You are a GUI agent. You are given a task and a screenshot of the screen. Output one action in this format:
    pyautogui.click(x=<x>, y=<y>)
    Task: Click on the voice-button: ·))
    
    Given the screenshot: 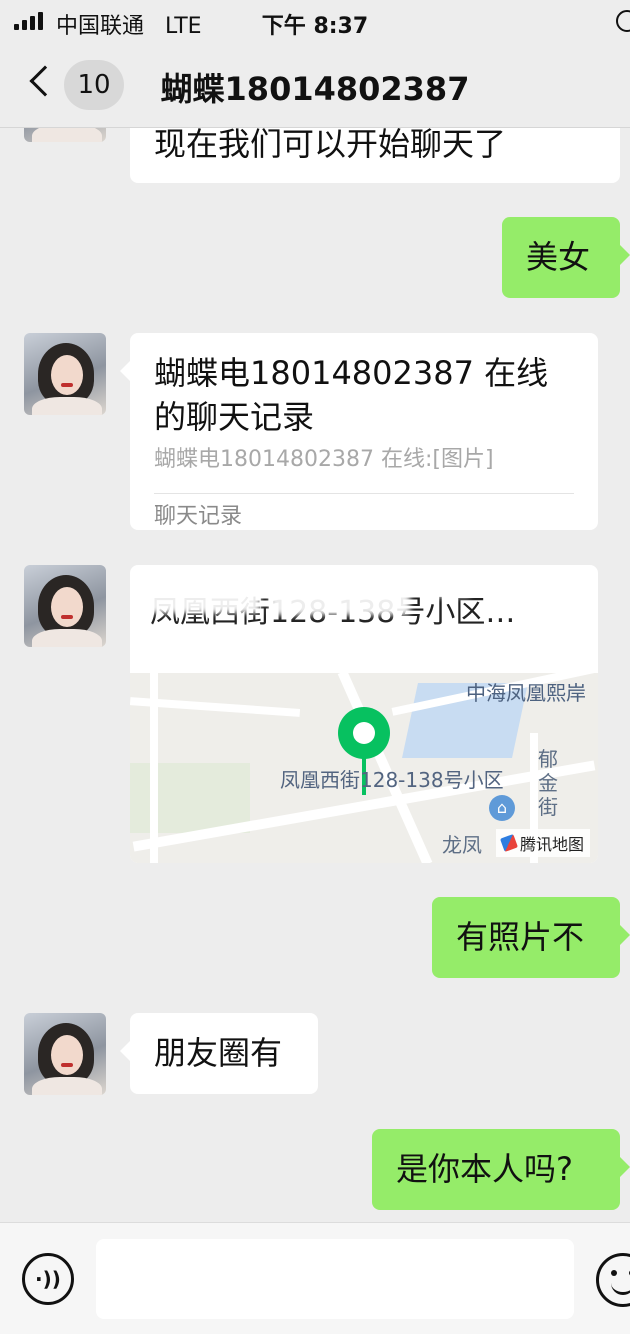 What is the action you would take?
    pyautogui.click(x=48, y=1279)
    